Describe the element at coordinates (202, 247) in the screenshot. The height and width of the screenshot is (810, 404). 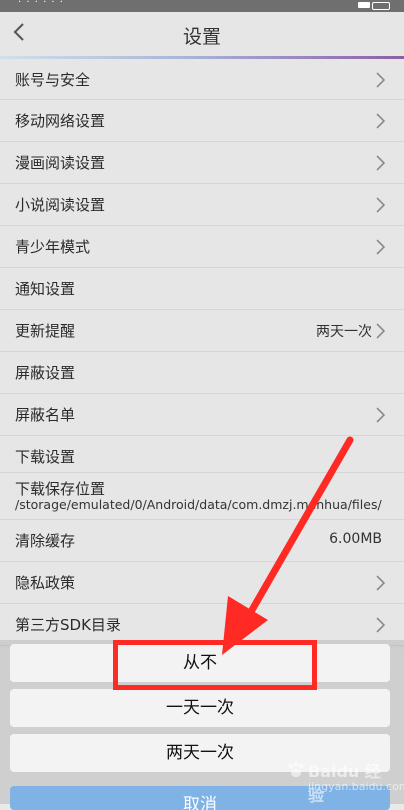
I see `row-teen-mode: 青少年模式` at that location.